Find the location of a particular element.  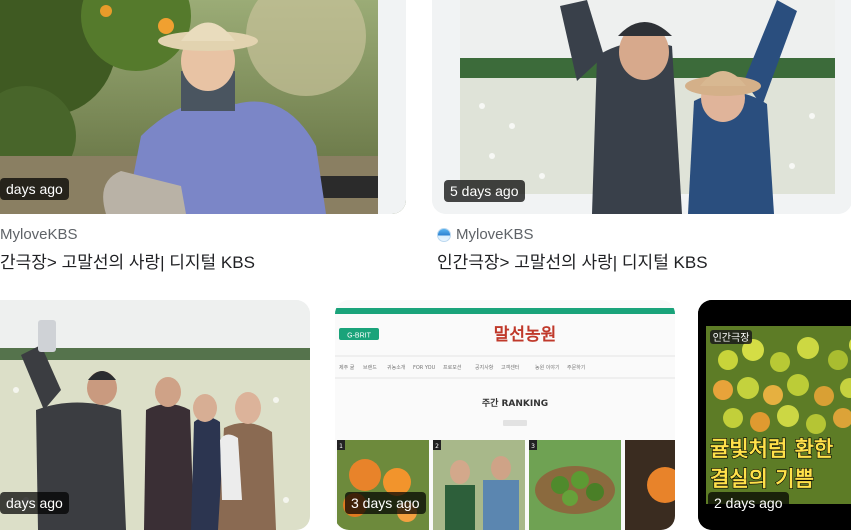

rank-label: 3 is located at coordinates (533, 446).